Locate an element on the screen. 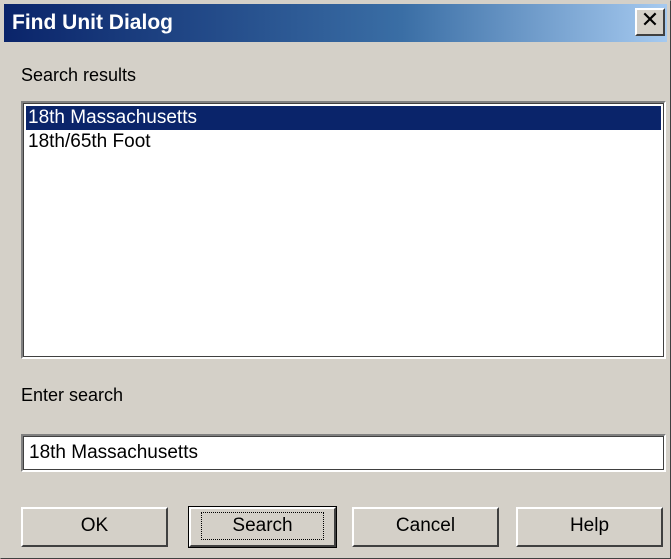  ok-button-label: OK is located at coordinates (94, 525).